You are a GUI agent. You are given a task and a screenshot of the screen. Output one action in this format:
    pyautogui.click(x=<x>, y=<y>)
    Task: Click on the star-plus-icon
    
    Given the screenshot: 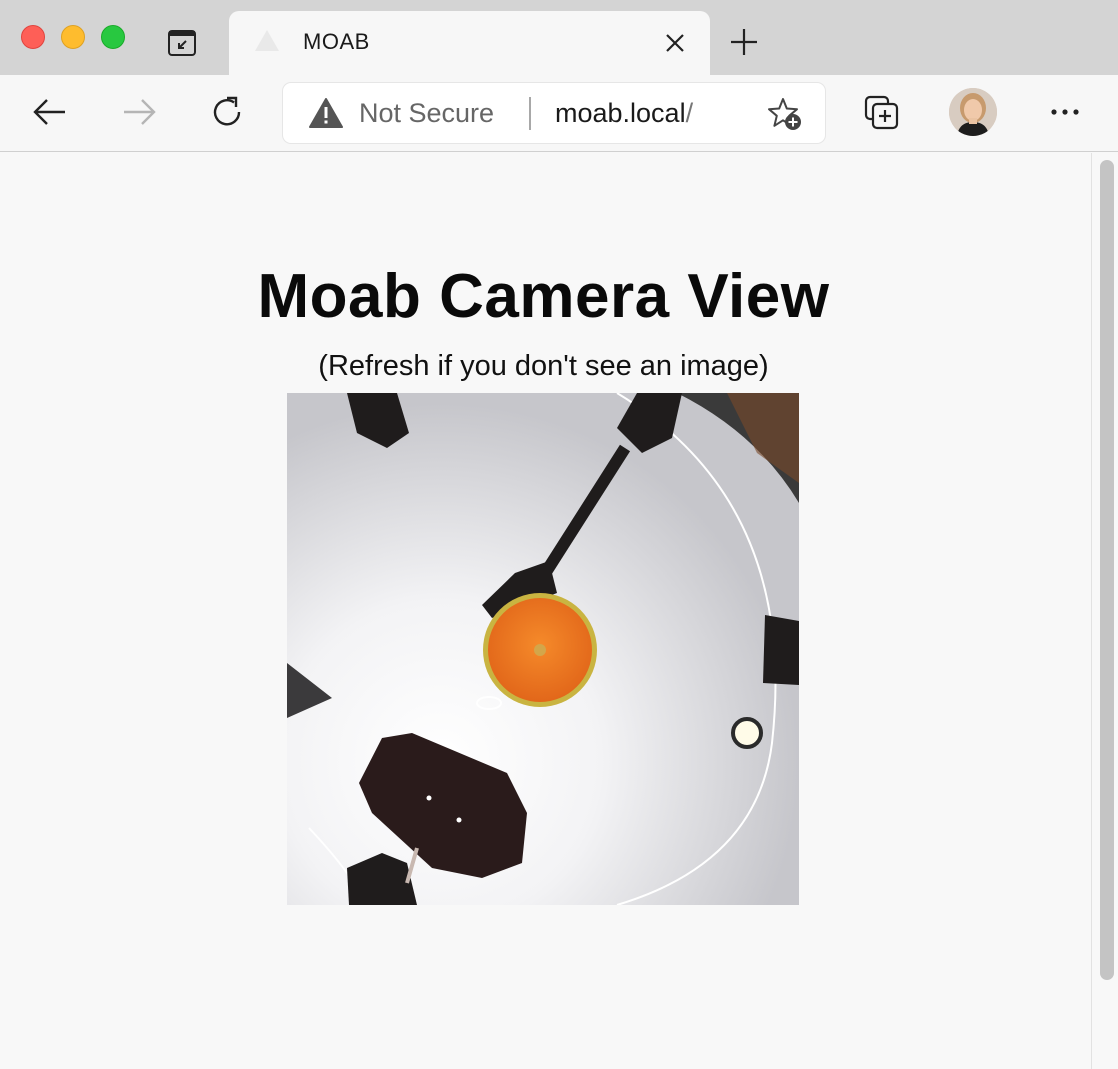 What is the action you would take?
    pyautogui.click(x=784, y=114)
    